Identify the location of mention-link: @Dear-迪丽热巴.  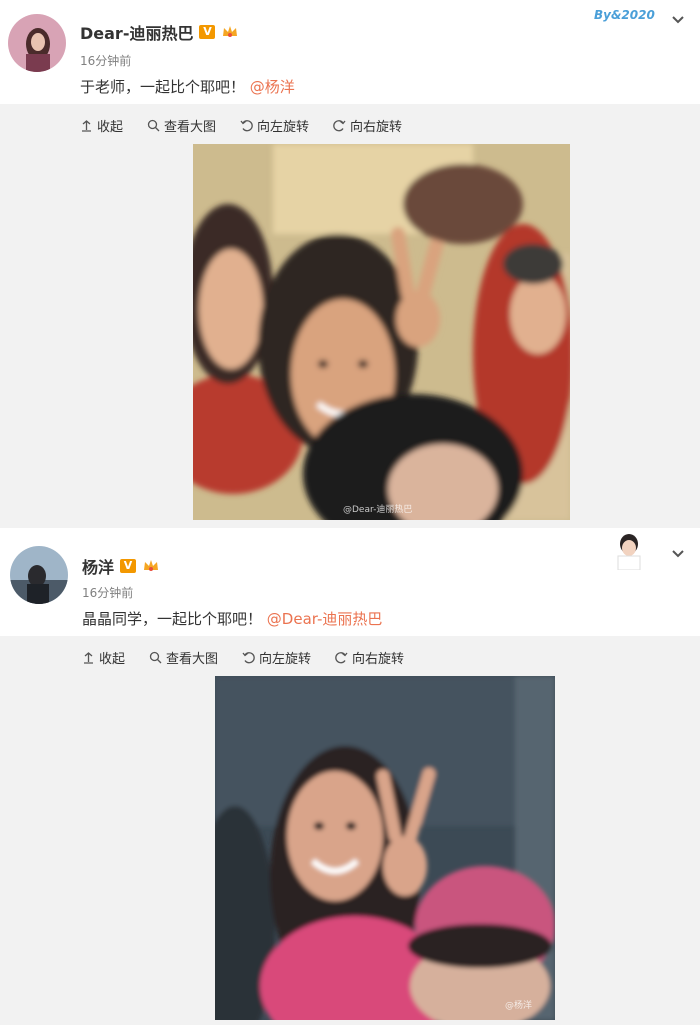
(325, 619).